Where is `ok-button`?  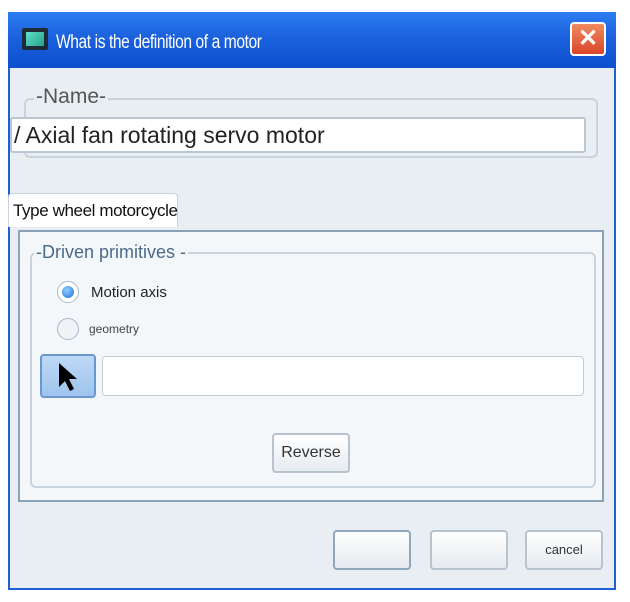
ok-button is located at coordinates (372, 550).